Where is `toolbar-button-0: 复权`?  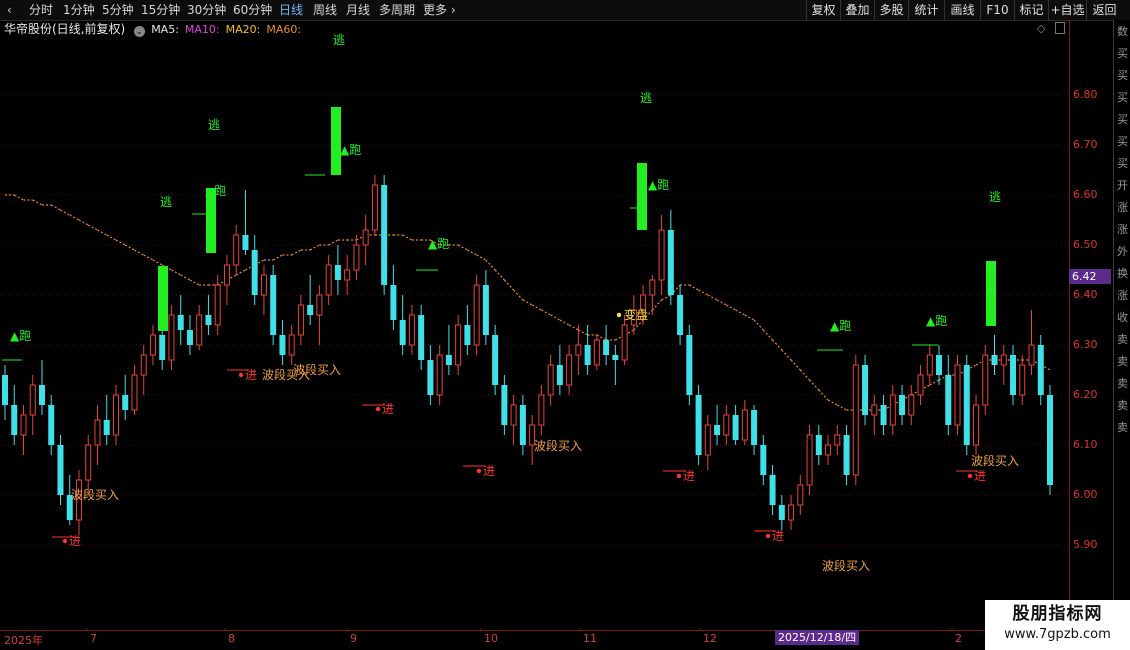
toolbar-button-0: 复权 is located at coordinates (823, 10).